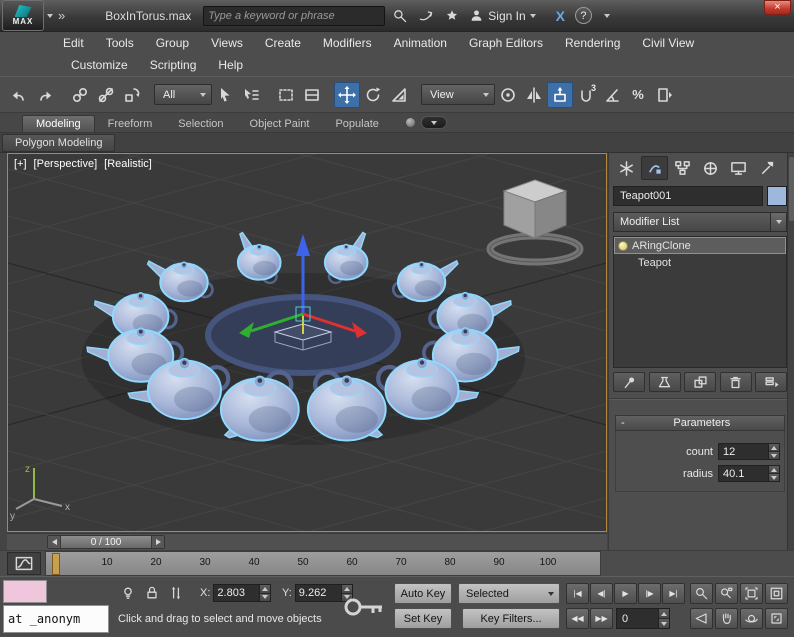 Image resolution: width=794 pixels, height=637 pixels. Describe the element at coordinates (664, 382) in the screenshot. I see `show-end-result-icon` at that location.